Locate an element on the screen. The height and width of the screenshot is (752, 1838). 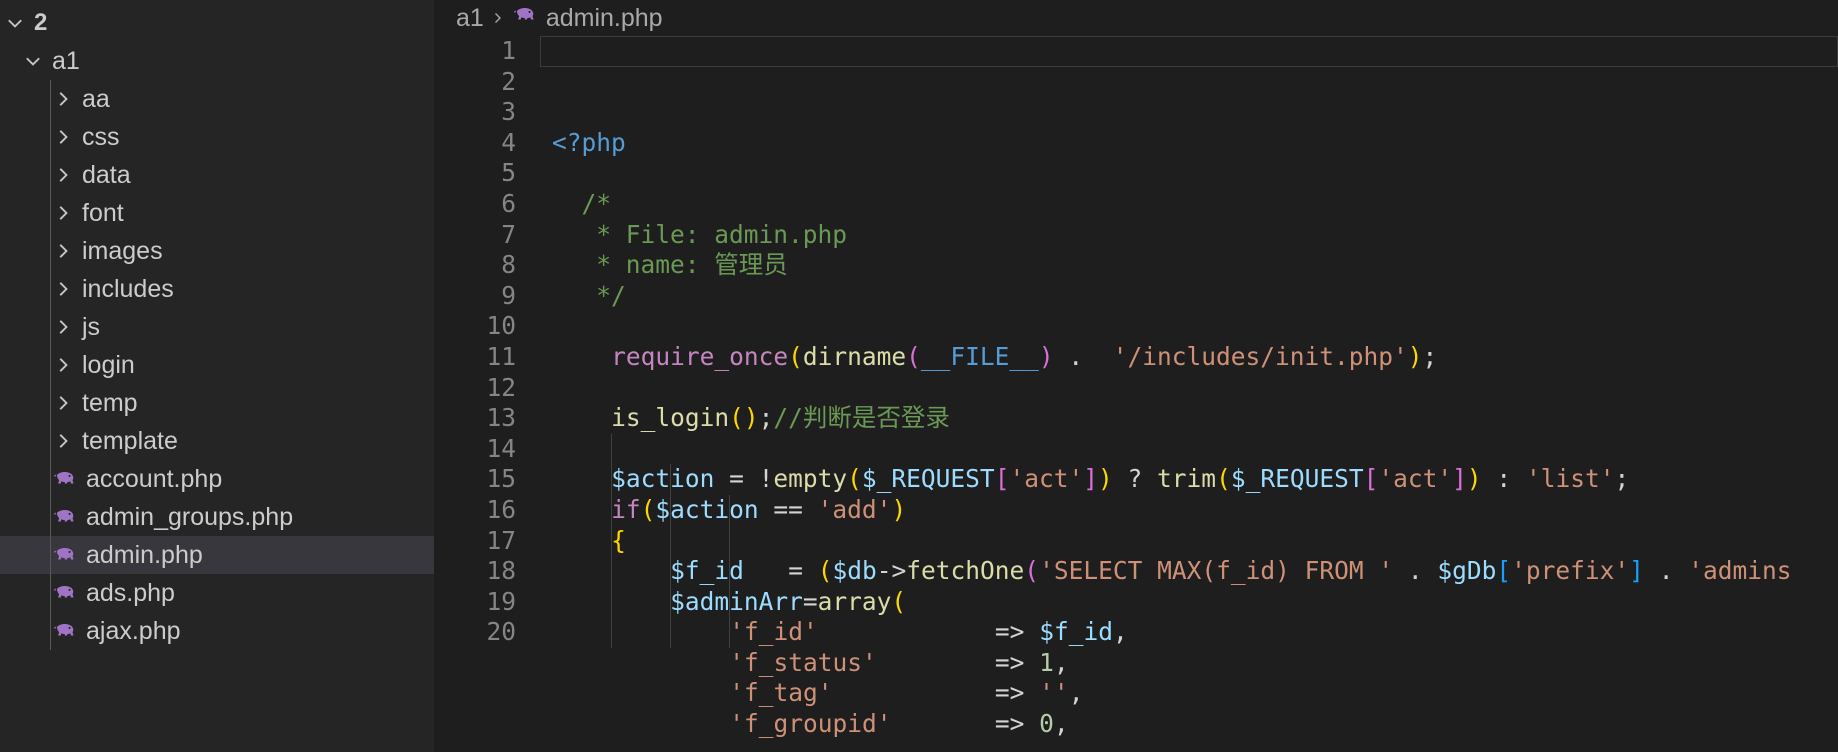
breadcrumb: a1 admin.php is located at coordinates (1136, 18).